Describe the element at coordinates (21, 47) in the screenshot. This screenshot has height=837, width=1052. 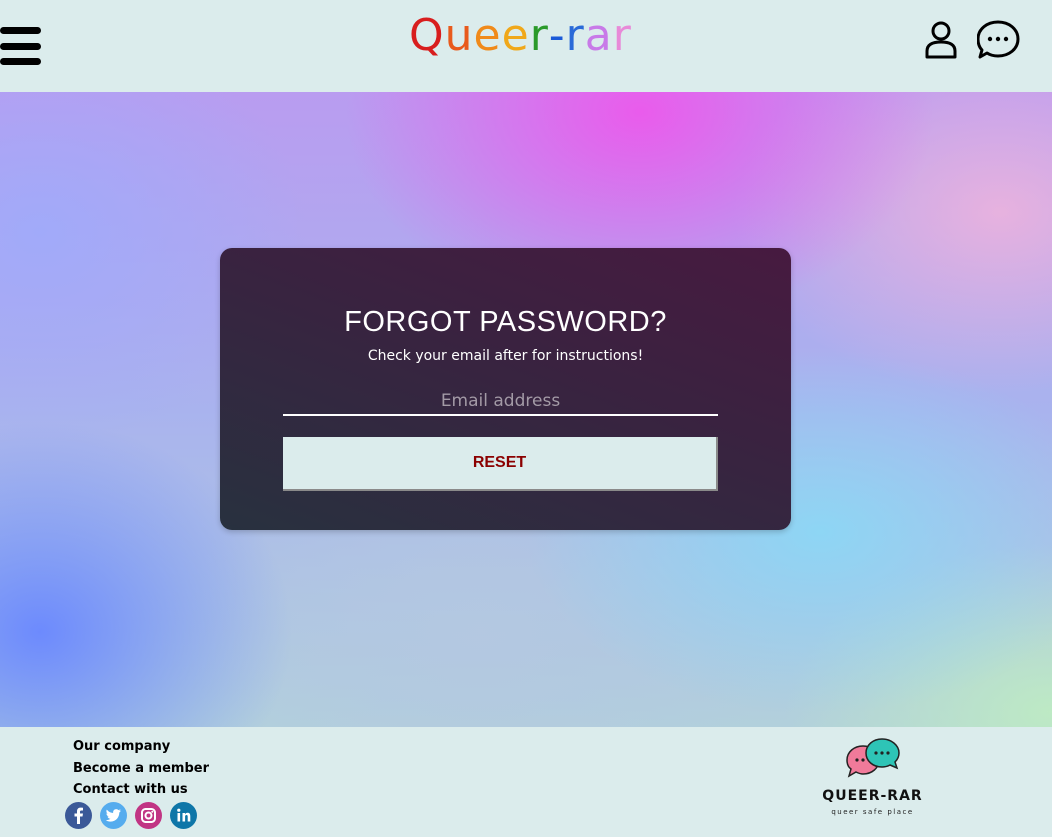
I see `hamburger-menu-icon` at that location.